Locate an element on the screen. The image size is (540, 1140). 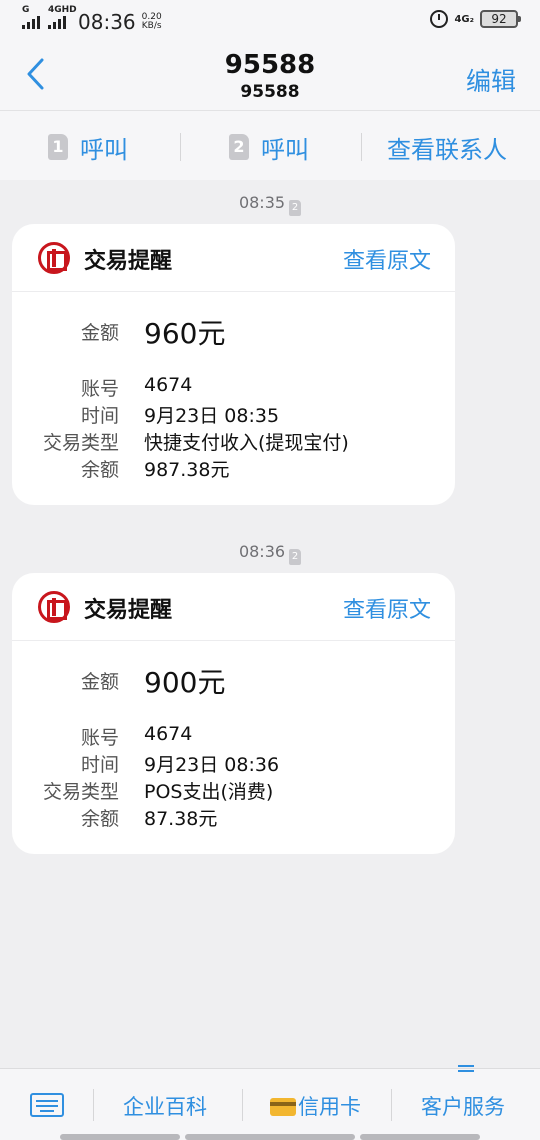
network-speed: 0.20 KB/s is located at coordinates (152, 22).